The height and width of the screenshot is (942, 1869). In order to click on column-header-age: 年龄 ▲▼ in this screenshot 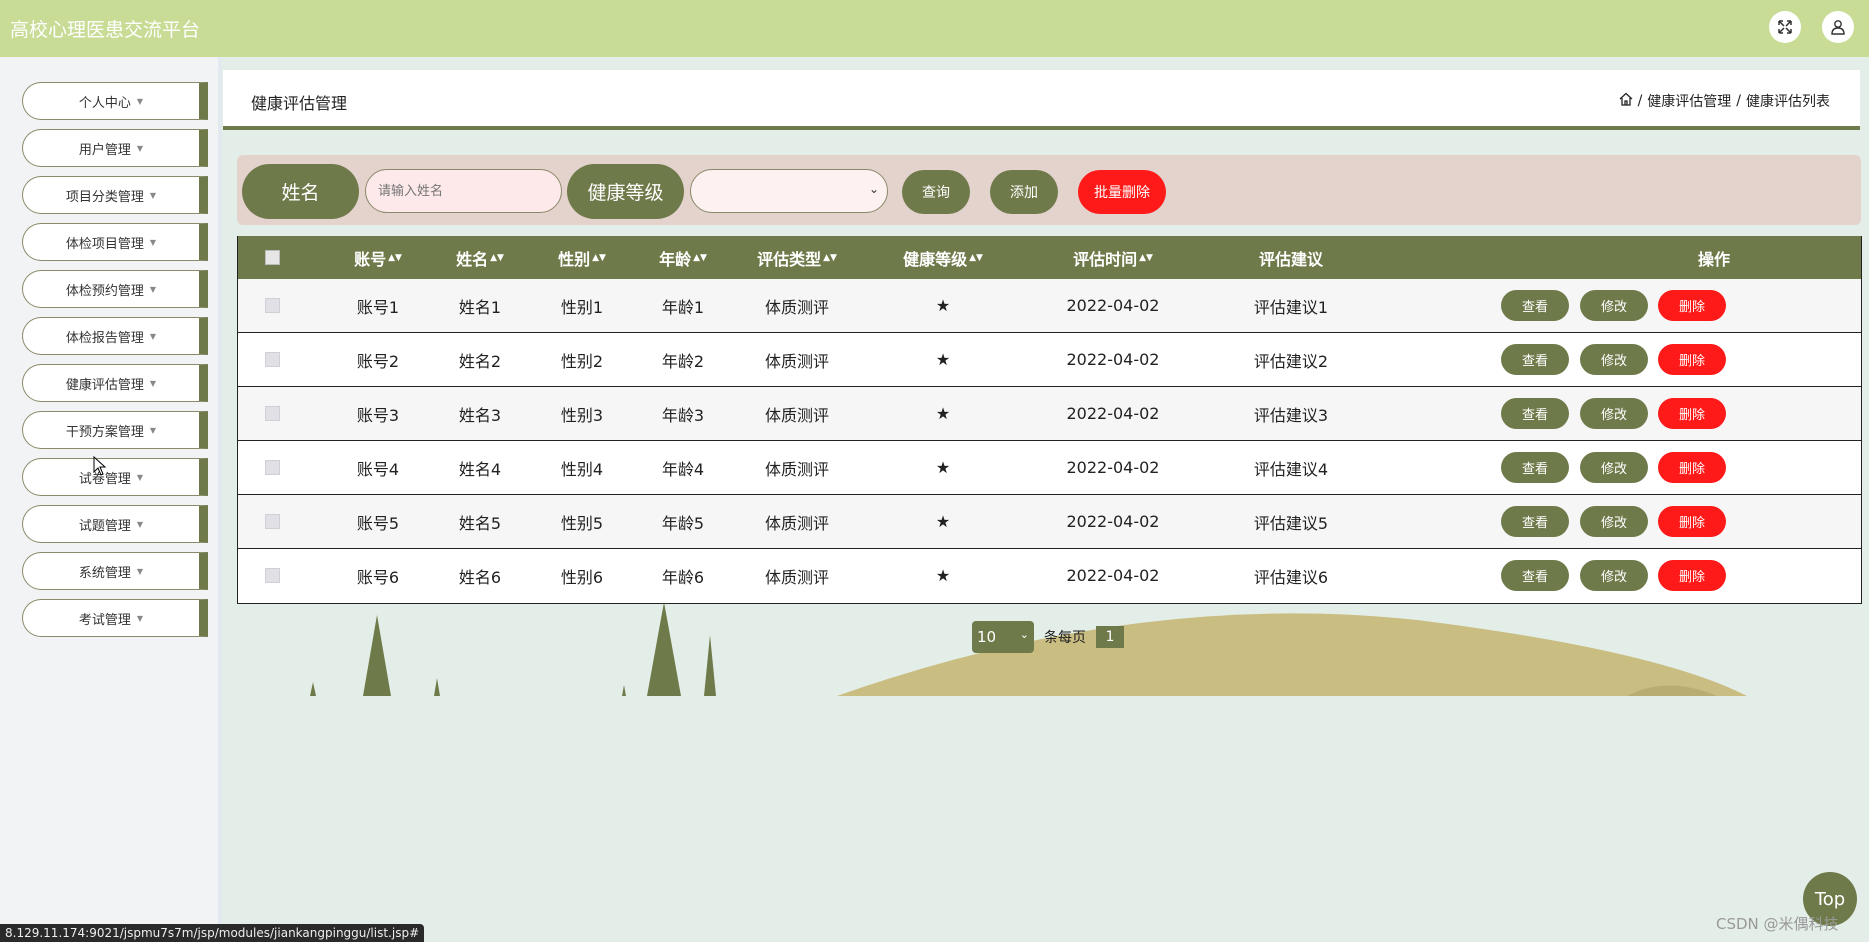, I will do `click(683, 257)`.